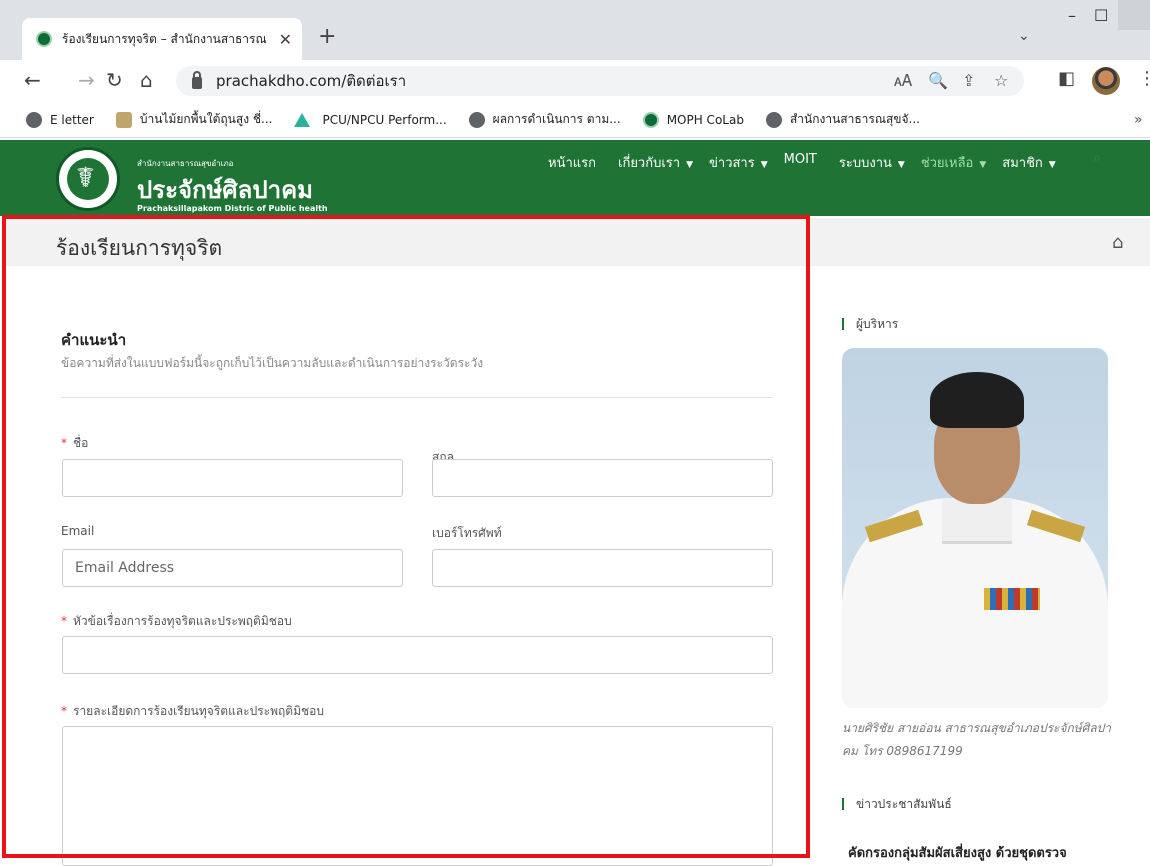 Image resolution: width=1150 pixels, height=866 pixels. Describe the element at coordinates (94, 340) in the screenshot. I see `instructions-heading: คำแนะนำ` at that location.